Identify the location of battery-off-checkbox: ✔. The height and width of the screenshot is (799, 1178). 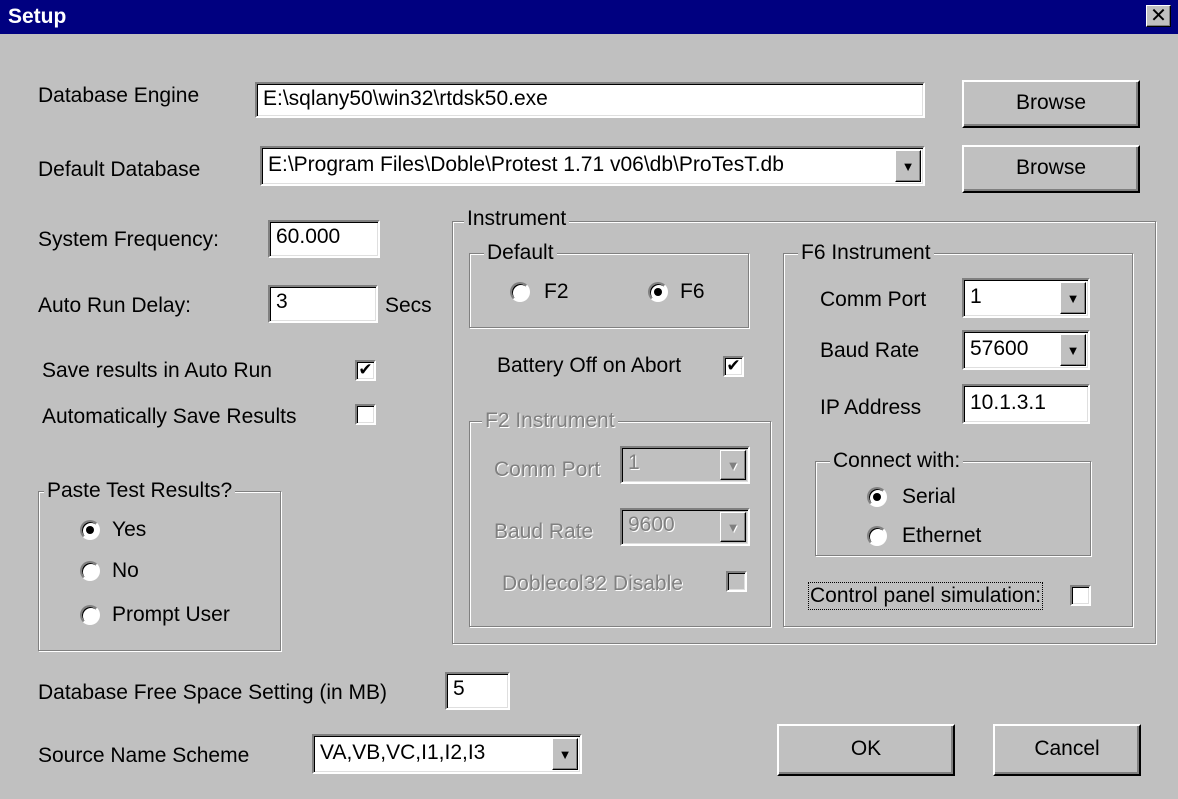
(733, 366).